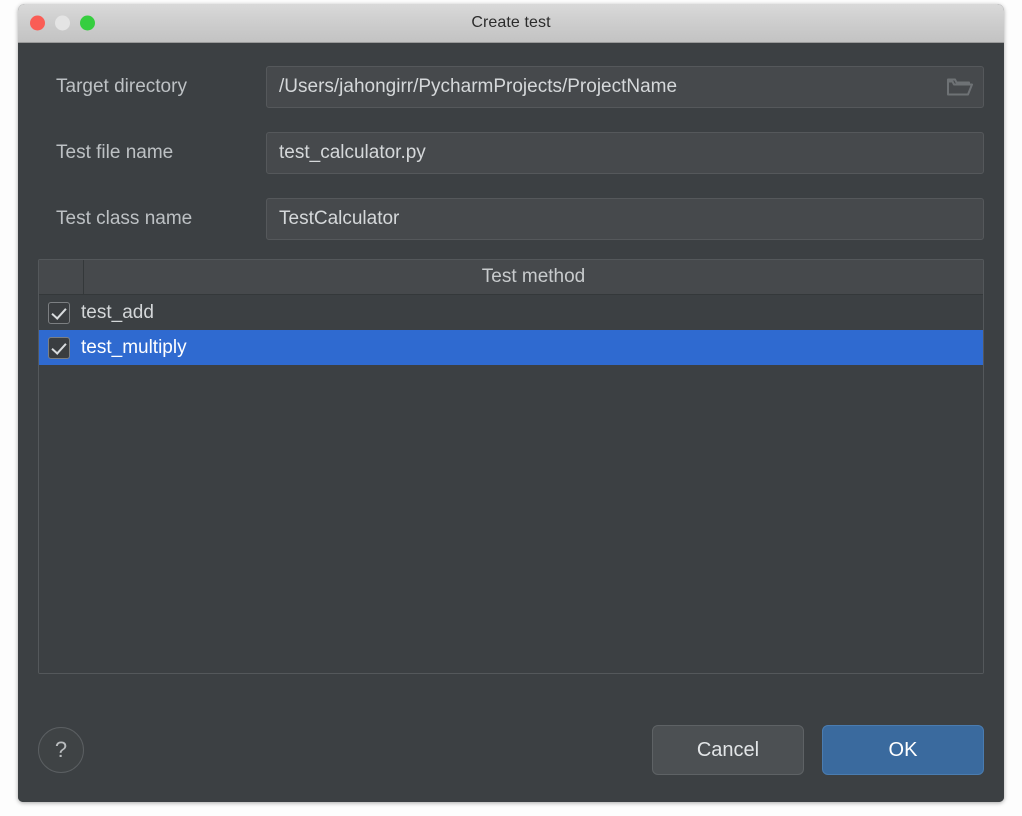 The height and width of the screenshot is (816, 1022). I want to click on table-header: Test method, so click(511, 277).